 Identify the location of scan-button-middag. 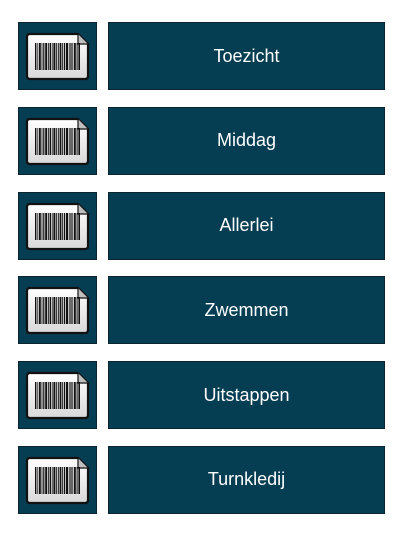
(57, 140).